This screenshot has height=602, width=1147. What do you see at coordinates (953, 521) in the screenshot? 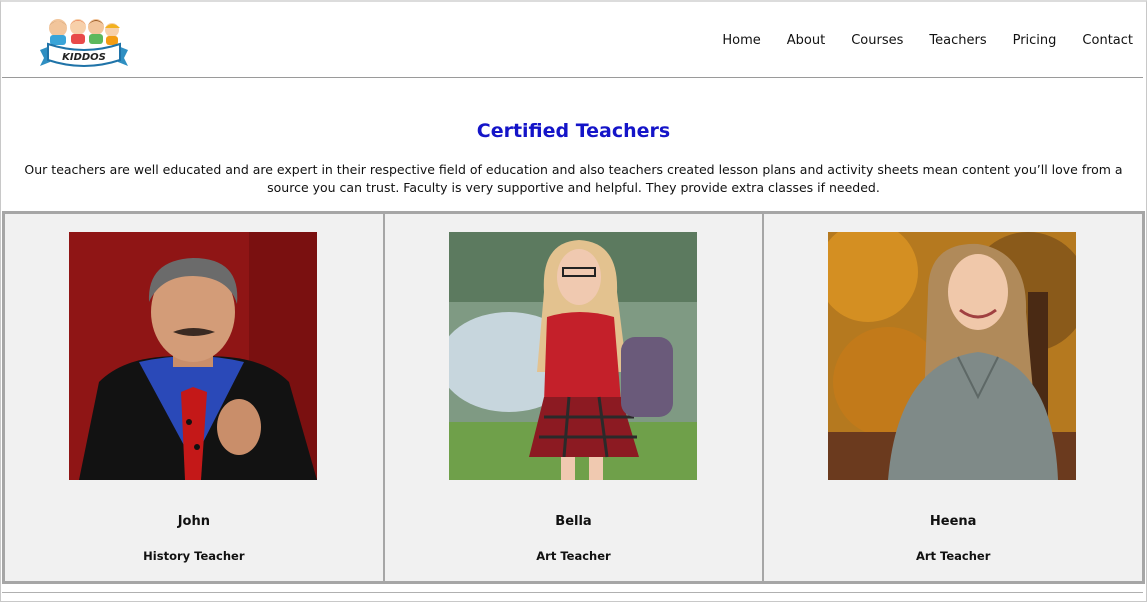
I see `teacher-name: Heena` at bounding box center [953, 521].